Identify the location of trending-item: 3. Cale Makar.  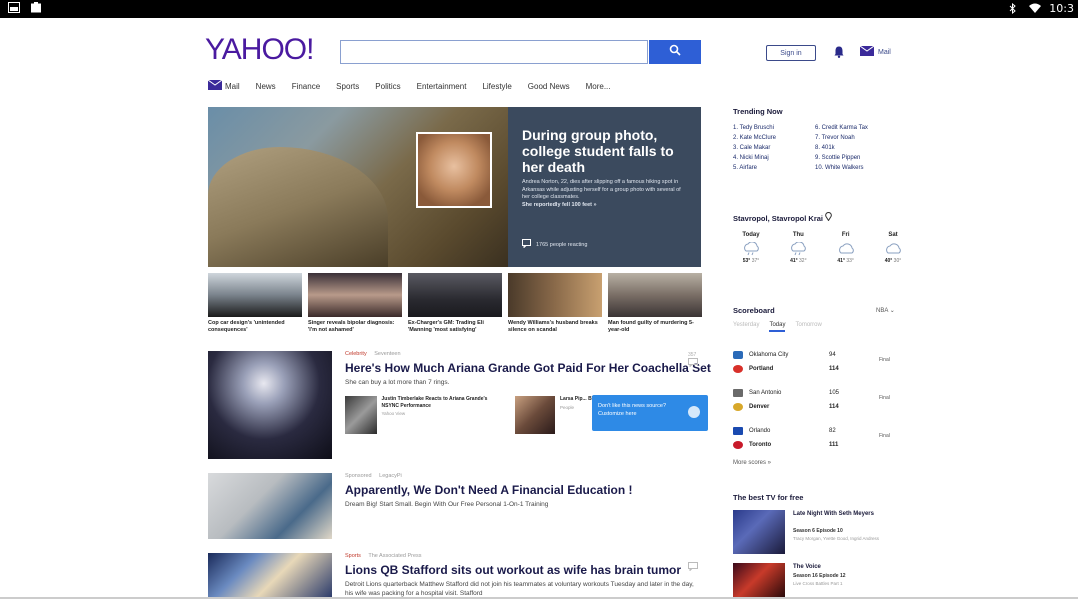
(774, 148).